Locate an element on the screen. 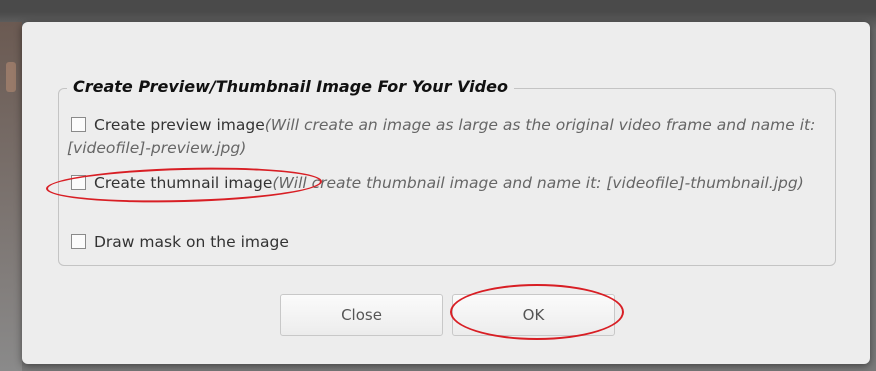  create-thumbnail-checkbox is located at coordinates (78, 182).